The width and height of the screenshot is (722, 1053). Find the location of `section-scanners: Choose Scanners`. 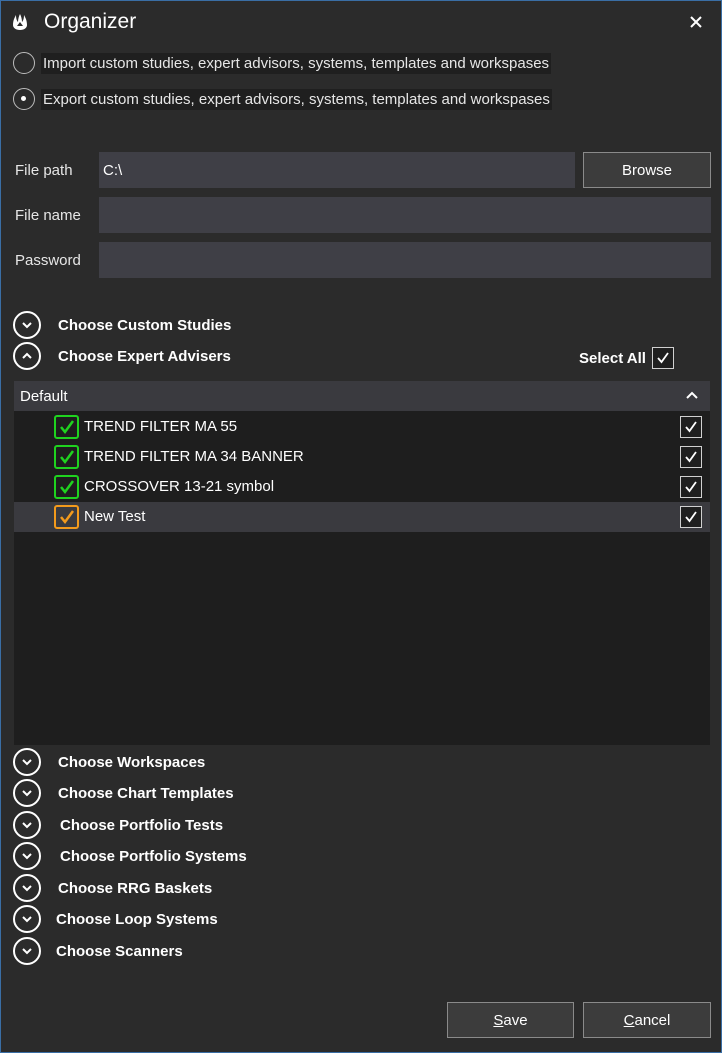

section-scanners: Choose Scanners is located at coordinates (98, 951).